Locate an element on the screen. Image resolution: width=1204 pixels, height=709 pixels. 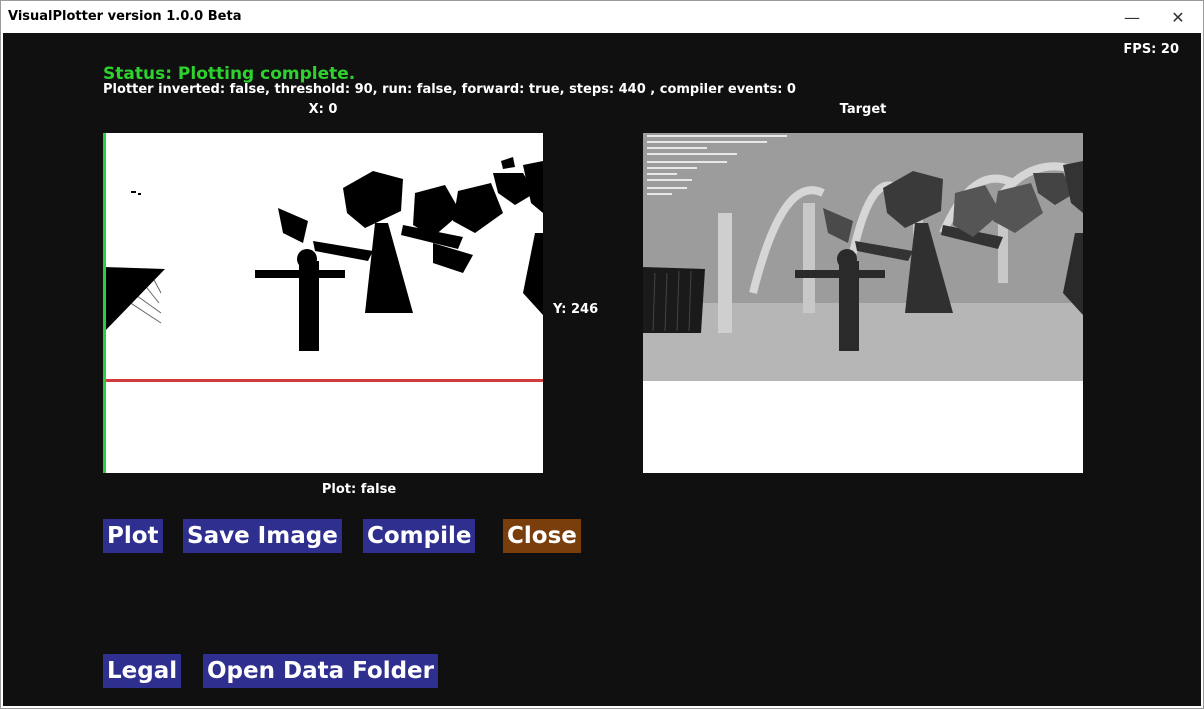
title-bar: VisualPlotter version 1.0.0 Beta — ✕ is located at coordinates (602, 17).